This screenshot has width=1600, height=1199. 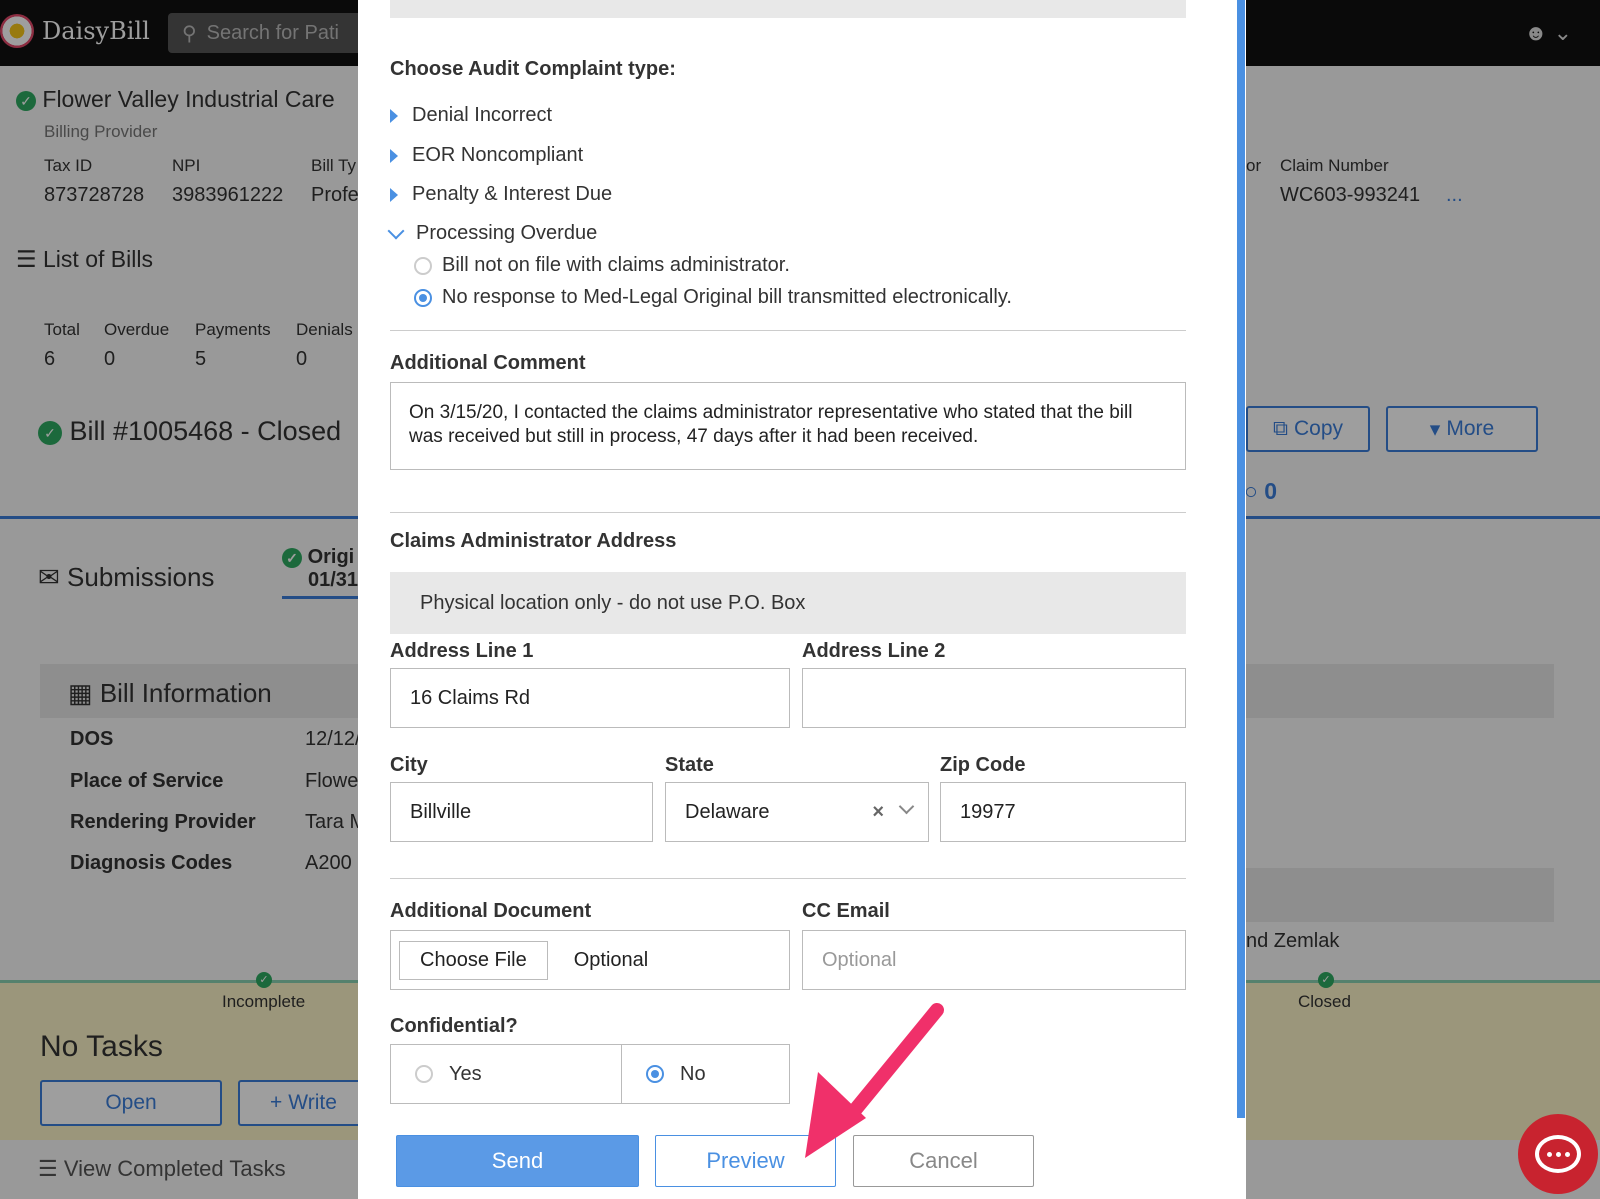 What do you see at coordinates (874, 1080) in the screenshot?
I see `annotation-arrow-icon` at bounding box center [874, 1080].